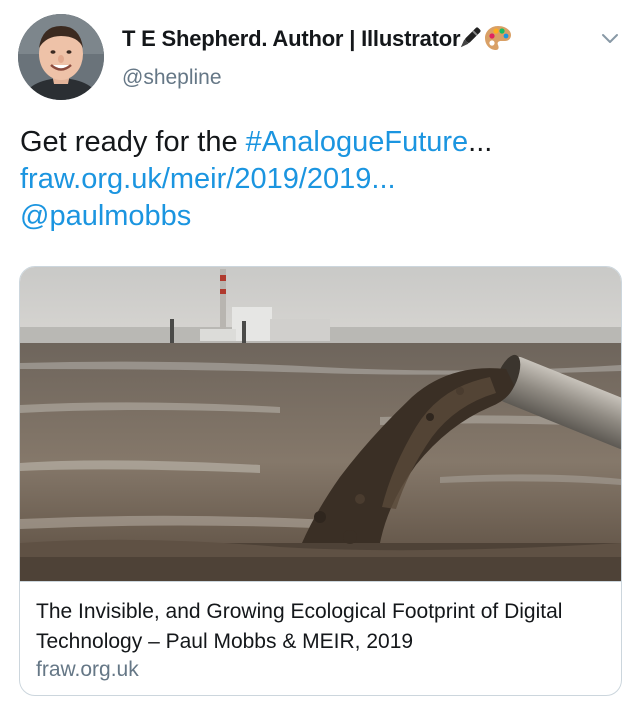 The image size is (640, 703). I want to click on user-handle: @shepline, so click(172, 78).